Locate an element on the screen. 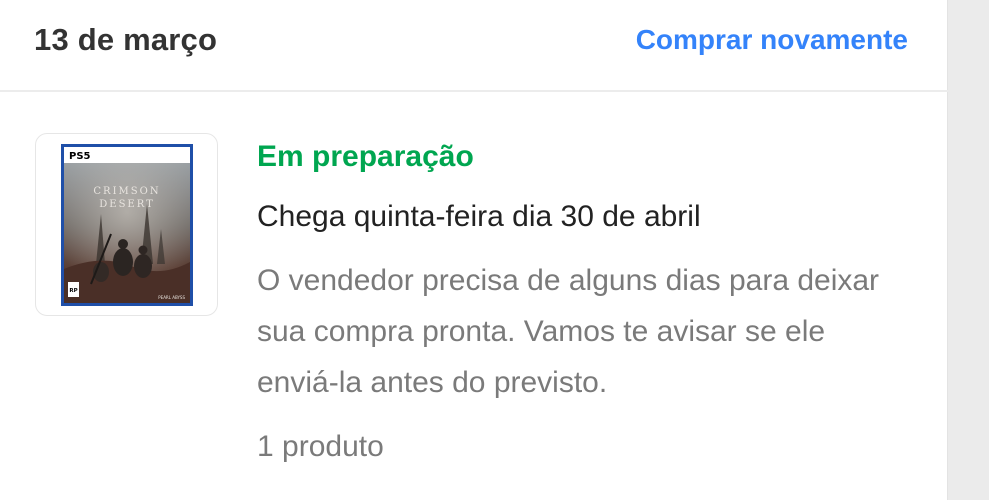  ps5-logo: PS5 is located at coordinates (80, 156).